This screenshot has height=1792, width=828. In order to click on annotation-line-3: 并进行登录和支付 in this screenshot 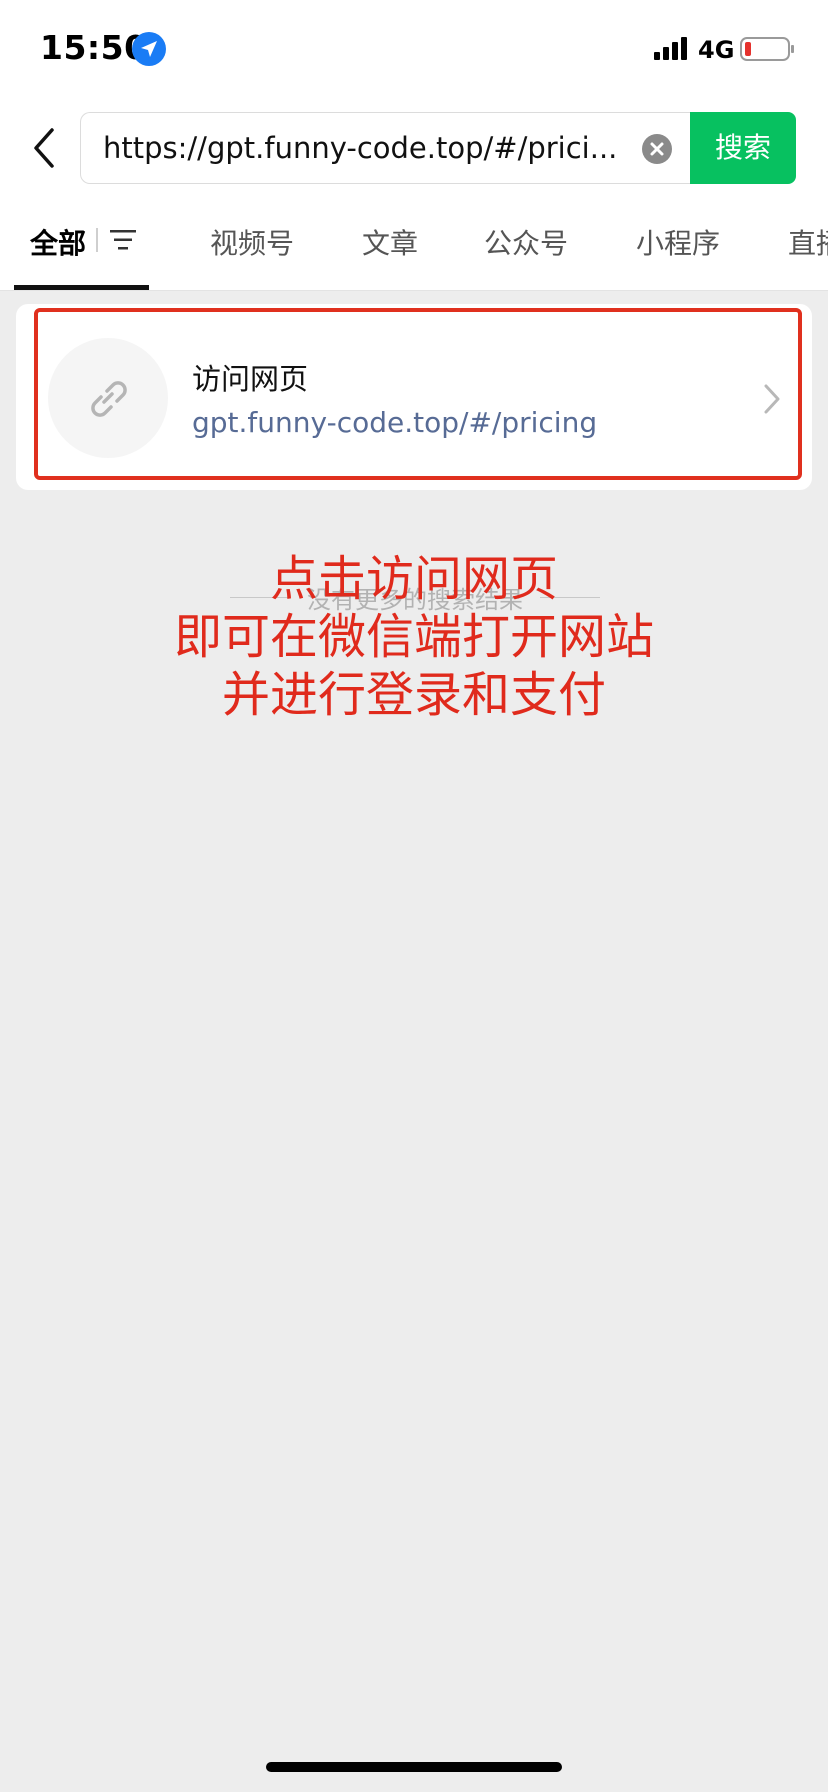, I will do `click(413, 695)`.